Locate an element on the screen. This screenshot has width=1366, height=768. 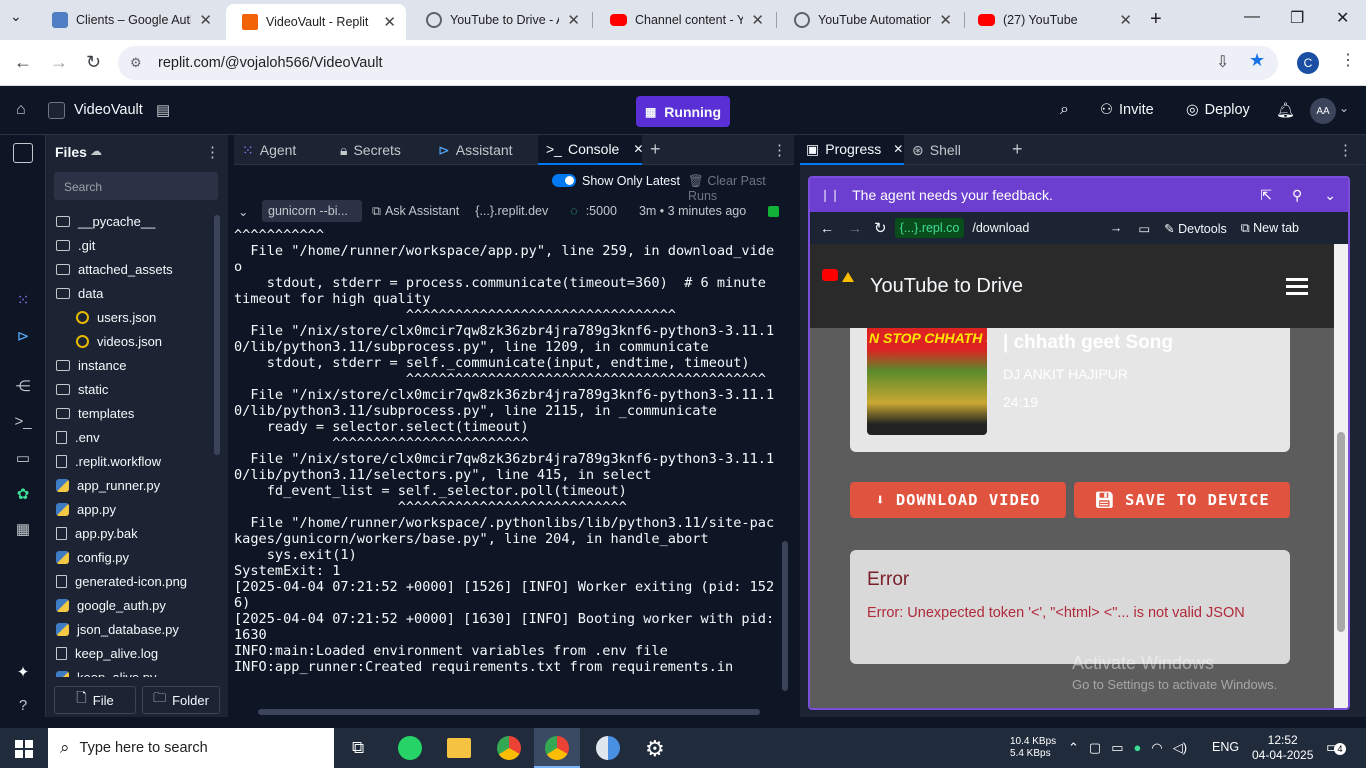
show-latest-toggle is located at coordinates (564, 180).